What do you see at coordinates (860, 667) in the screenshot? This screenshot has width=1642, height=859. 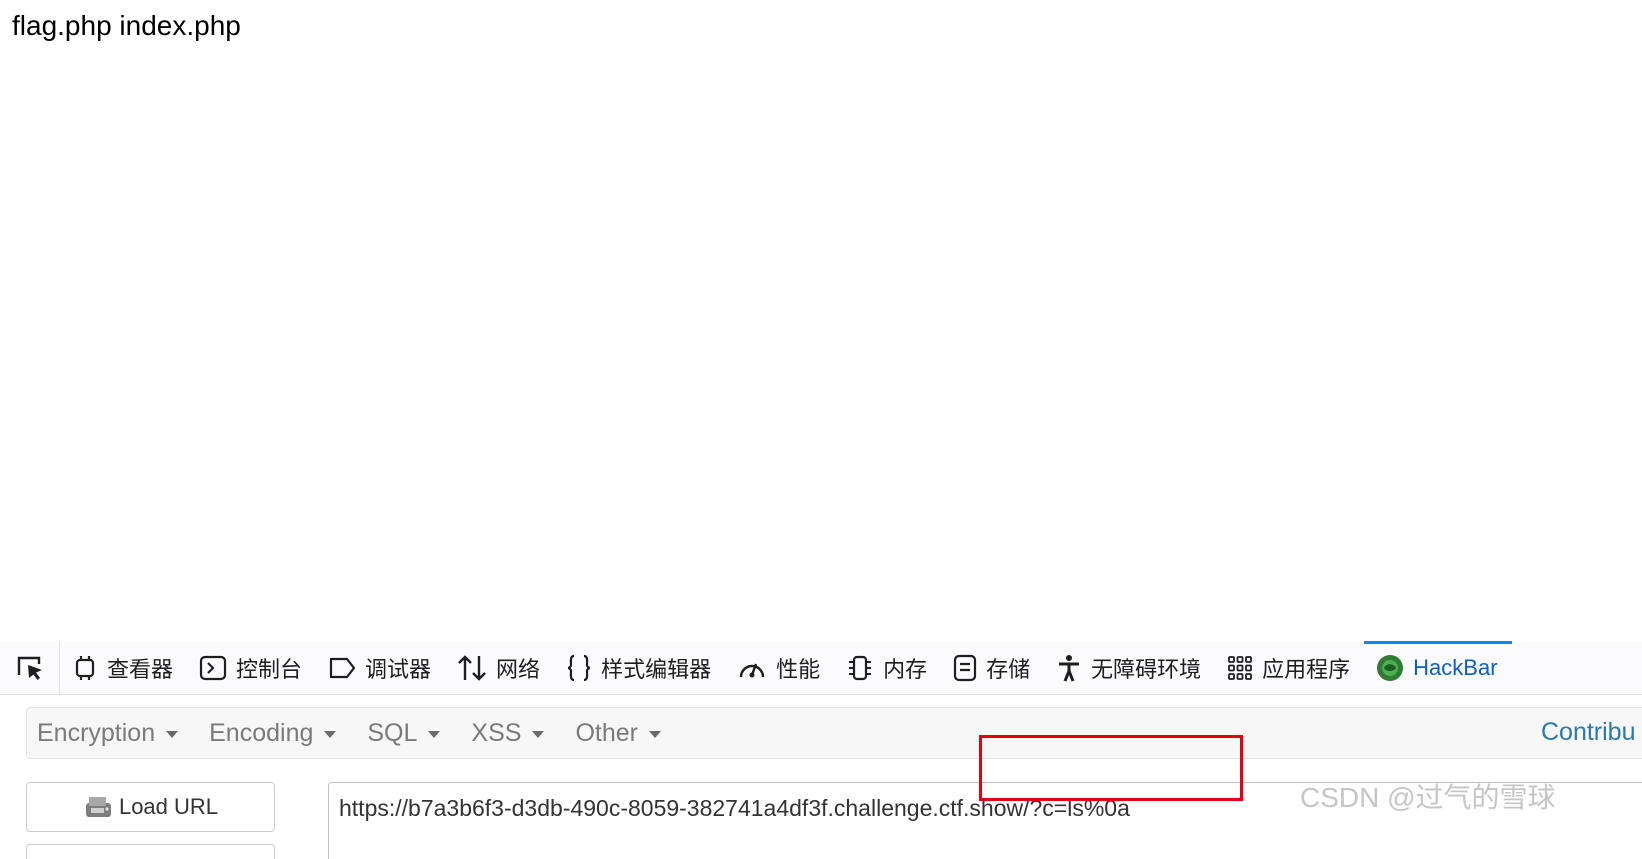 I see `memory-icon` at bounding box center [860, 667].